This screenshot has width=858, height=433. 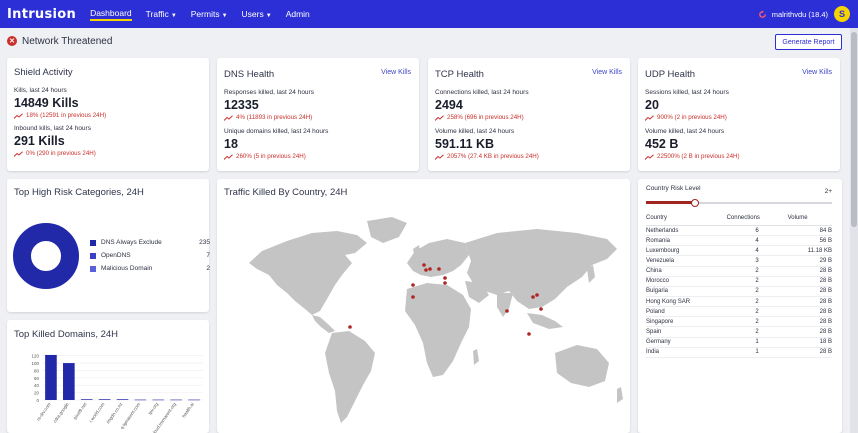 I want to click on donut-slice, so click(x=46, y=256).